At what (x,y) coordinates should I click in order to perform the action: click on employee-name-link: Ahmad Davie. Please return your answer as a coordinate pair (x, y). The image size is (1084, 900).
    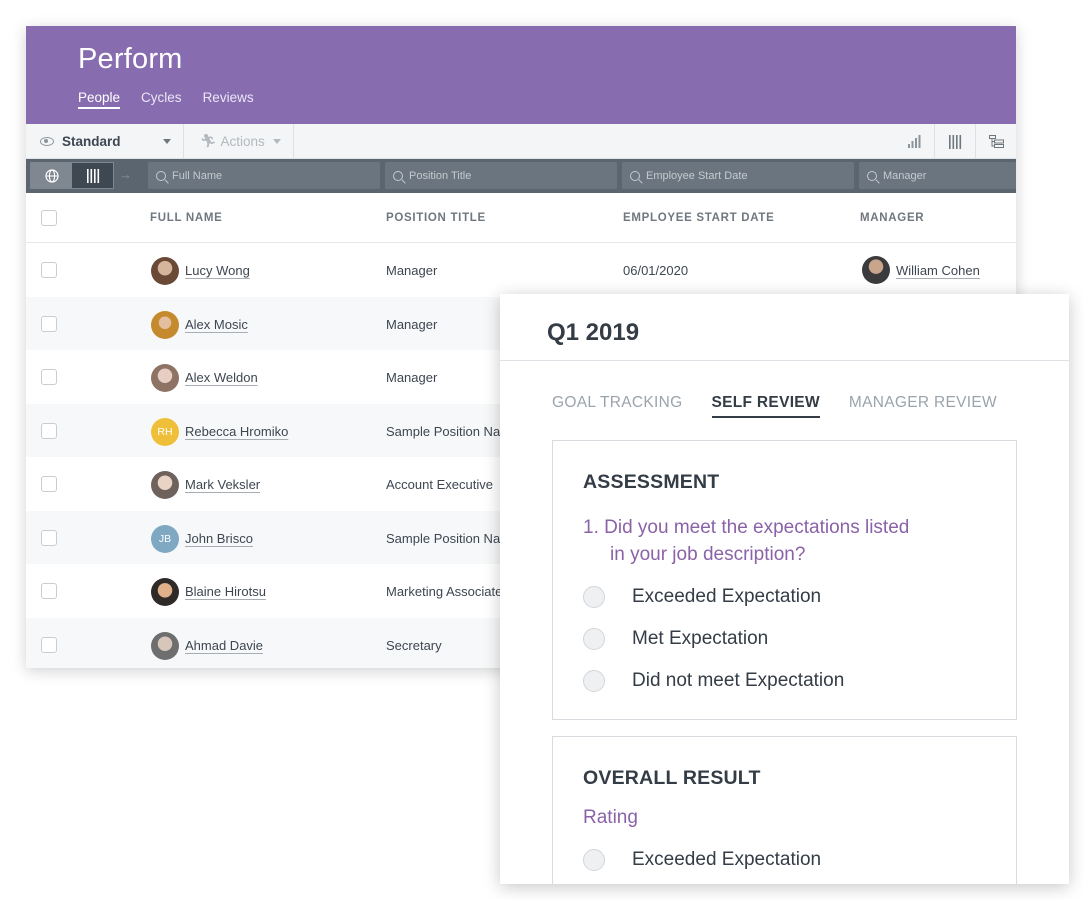
    Looking at the image, I should click on (224, 645).